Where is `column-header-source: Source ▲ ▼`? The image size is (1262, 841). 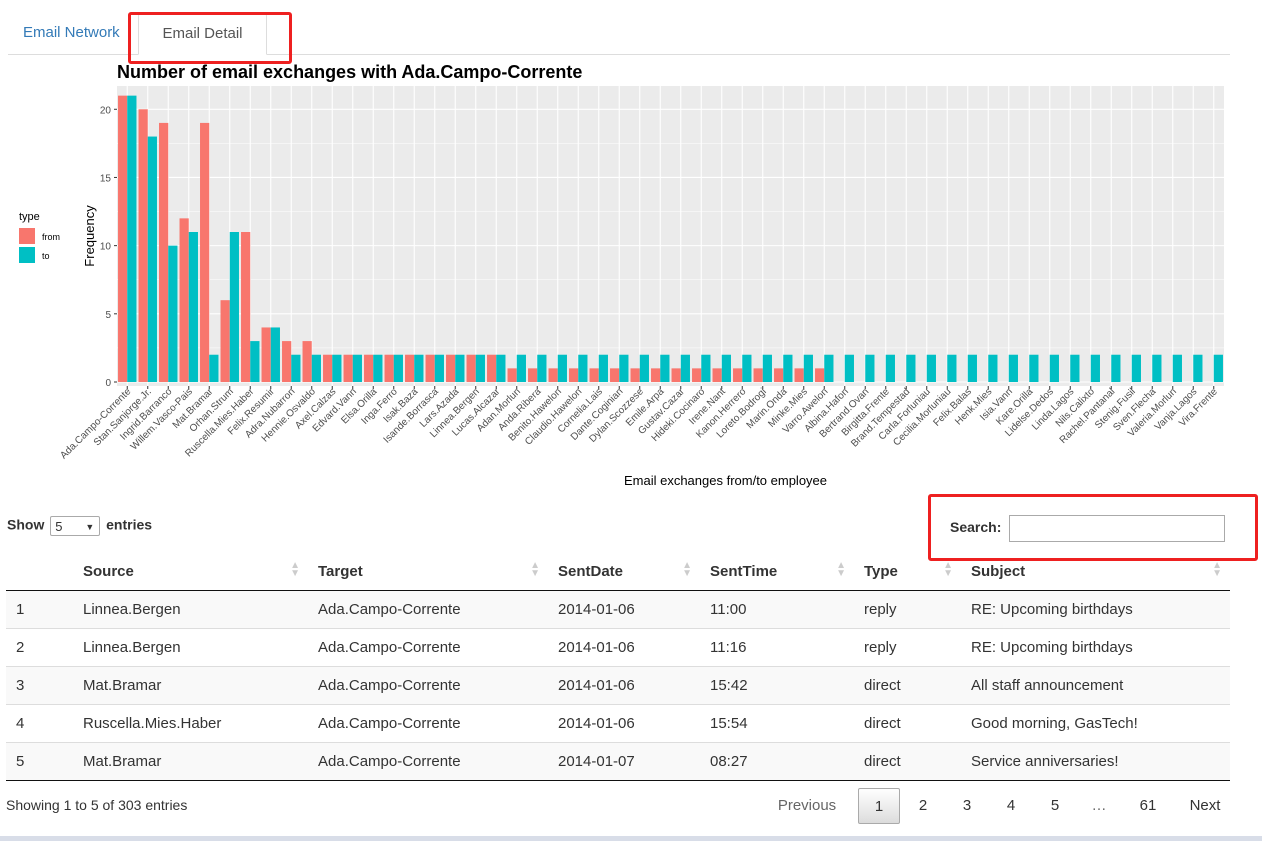
column-header-source: Source ▲ ▼ is located at coordinates (190, 571).